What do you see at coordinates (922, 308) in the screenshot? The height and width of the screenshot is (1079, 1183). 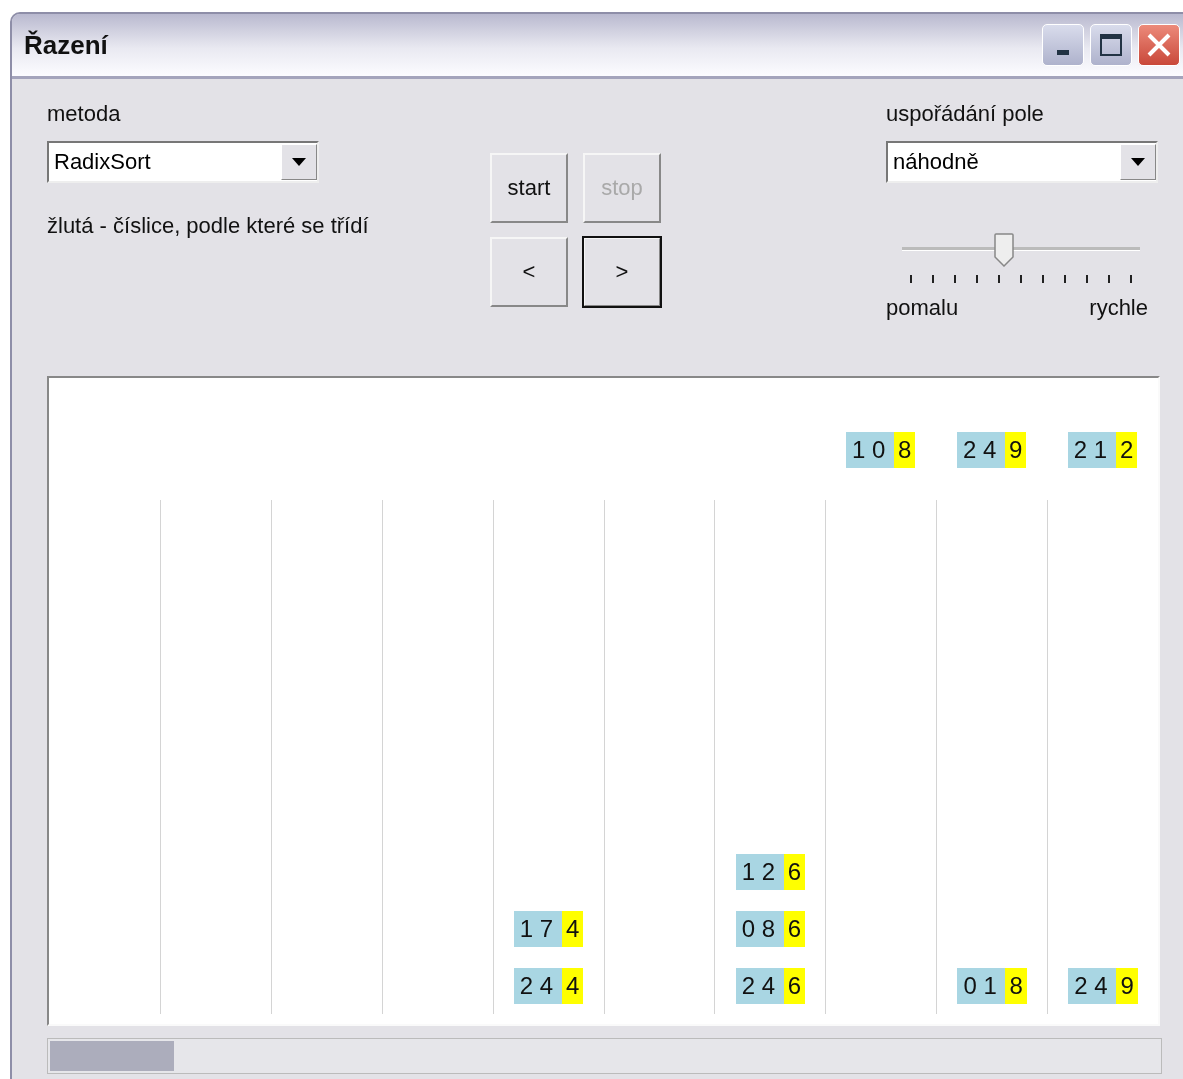 I see `slow-label: pomalu` at bounding box center [922, 308].